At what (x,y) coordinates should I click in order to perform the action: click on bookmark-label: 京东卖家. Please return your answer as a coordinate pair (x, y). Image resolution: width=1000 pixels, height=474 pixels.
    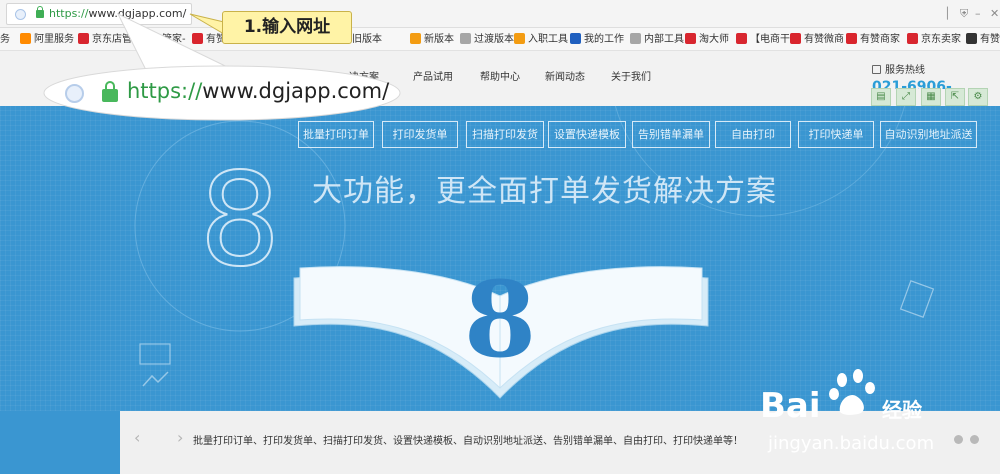
    Looking at the image, I should click on (941, 39).